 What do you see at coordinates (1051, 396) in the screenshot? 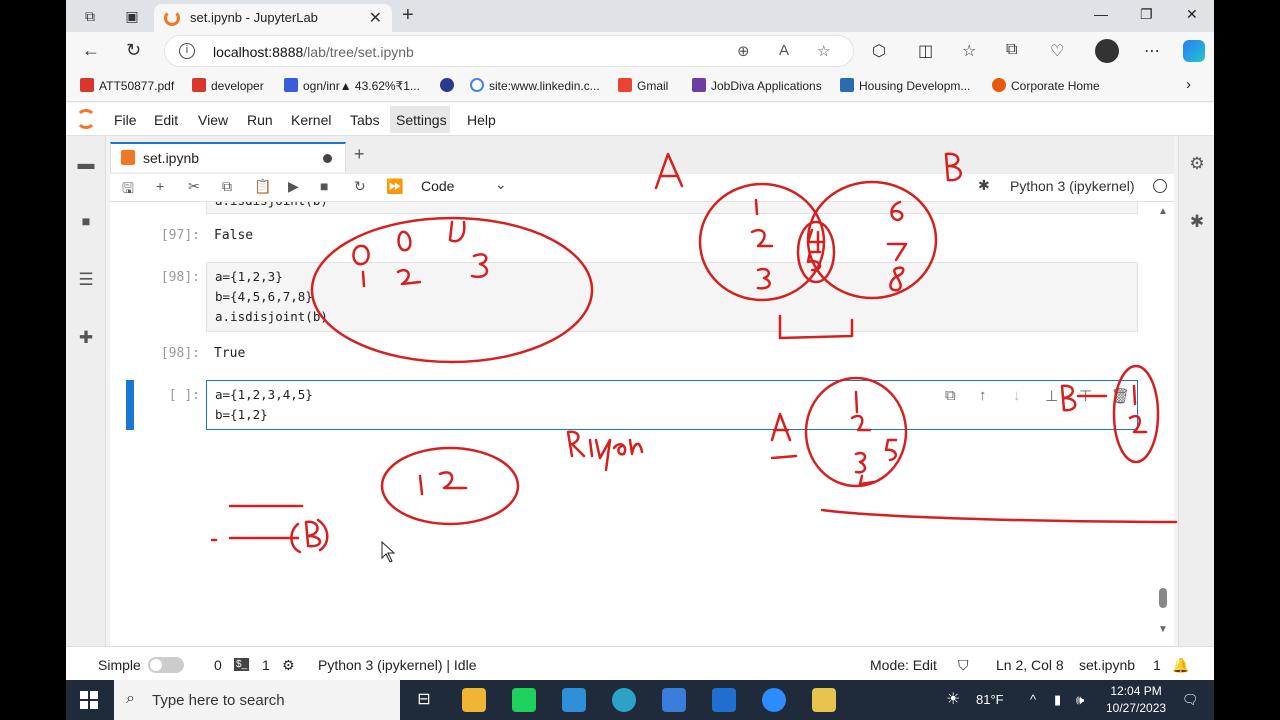
I see `insert-above-icon: ⊥` at bounding box center [1051, 396].